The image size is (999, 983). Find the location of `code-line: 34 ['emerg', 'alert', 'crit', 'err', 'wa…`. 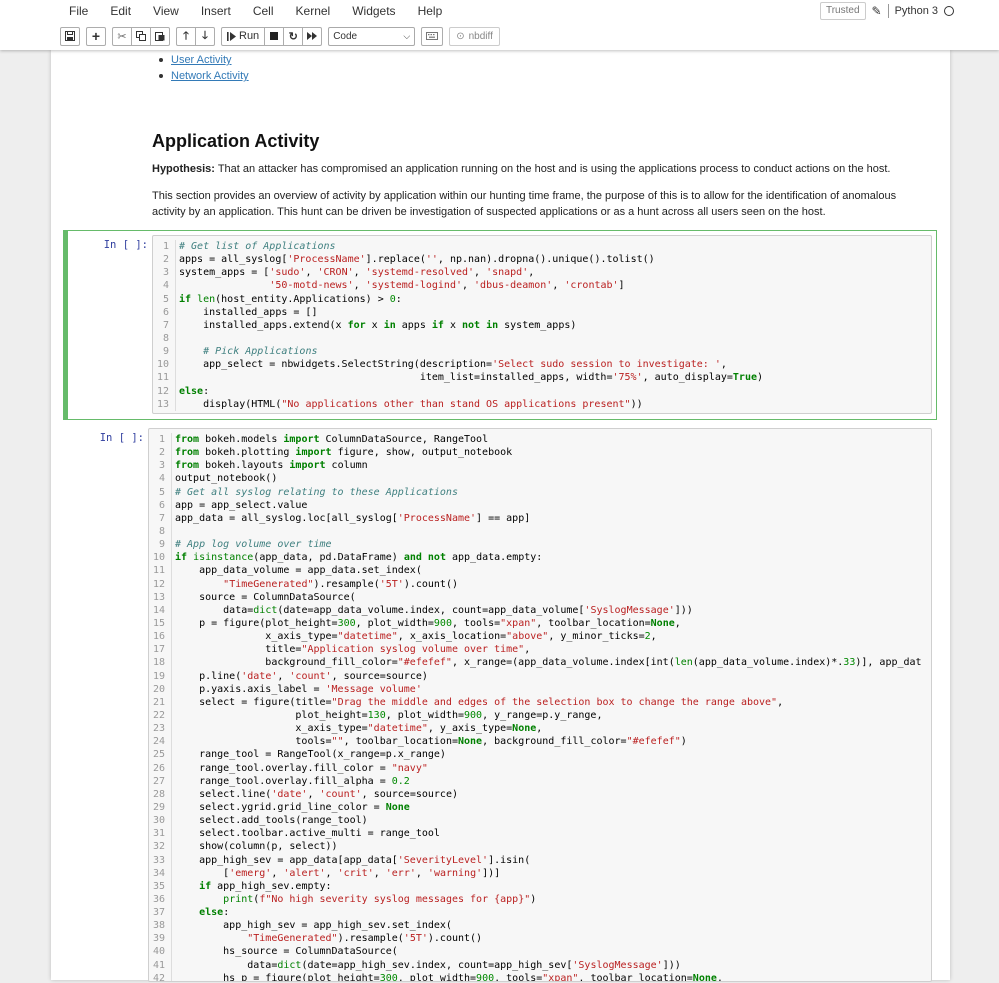

code-line: 34 ['emerg', 'alert', 'crit', 'err', 'wa… is located at coordinates (540, 873).